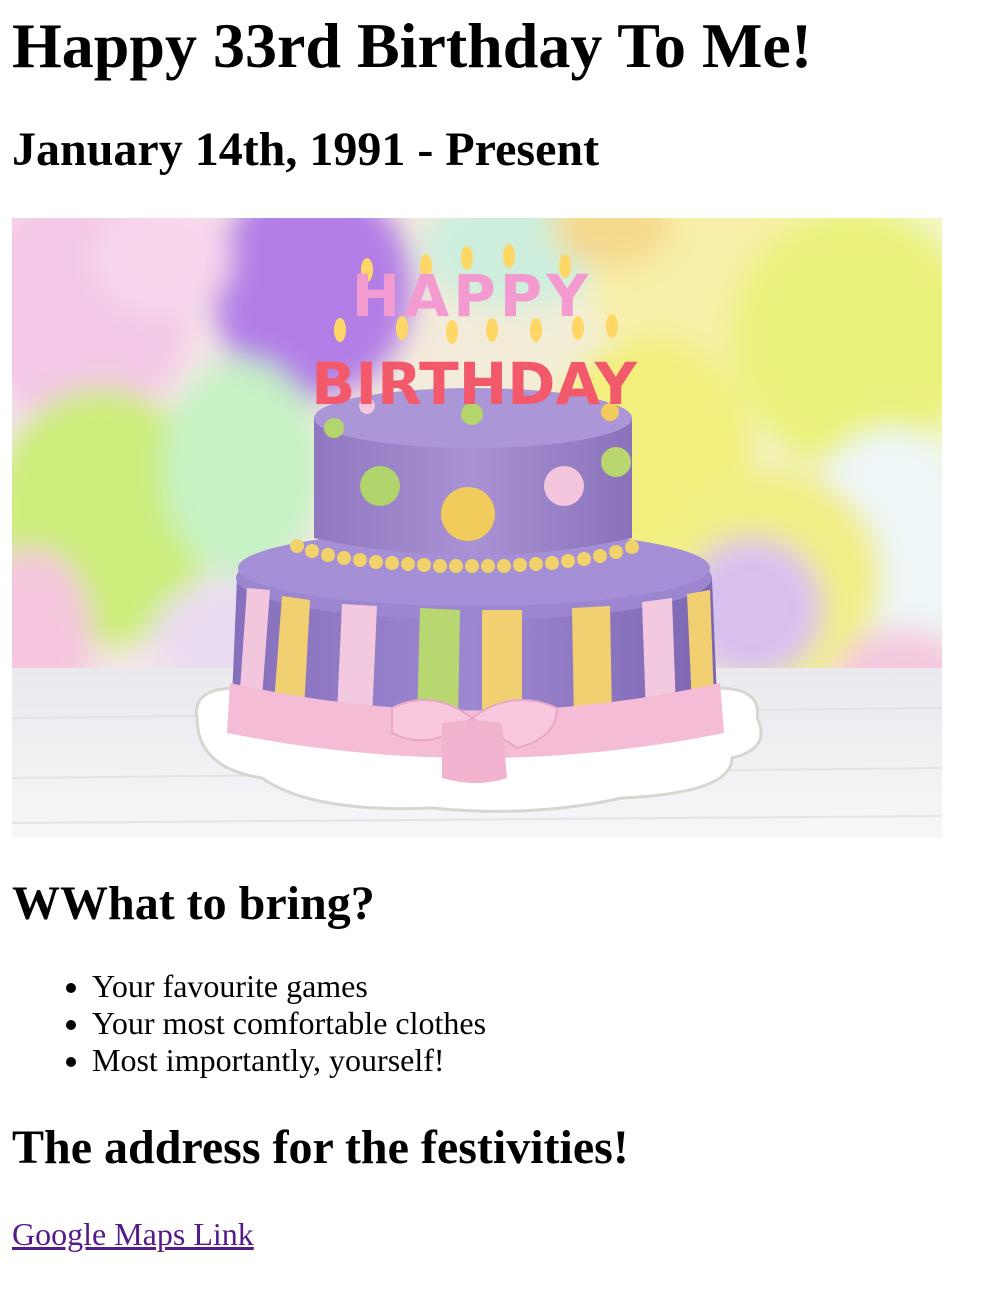 This screenshot has width=988, height=1294. I want to click on address-heading: The address for the festivities!, so click(320, 1147).